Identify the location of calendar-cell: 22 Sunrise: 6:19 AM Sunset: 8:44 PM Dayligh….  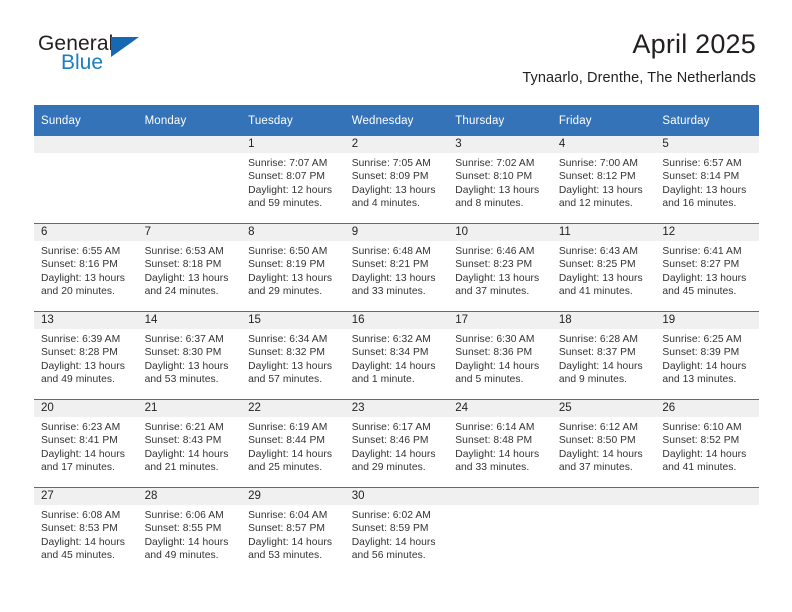
(293, 443).